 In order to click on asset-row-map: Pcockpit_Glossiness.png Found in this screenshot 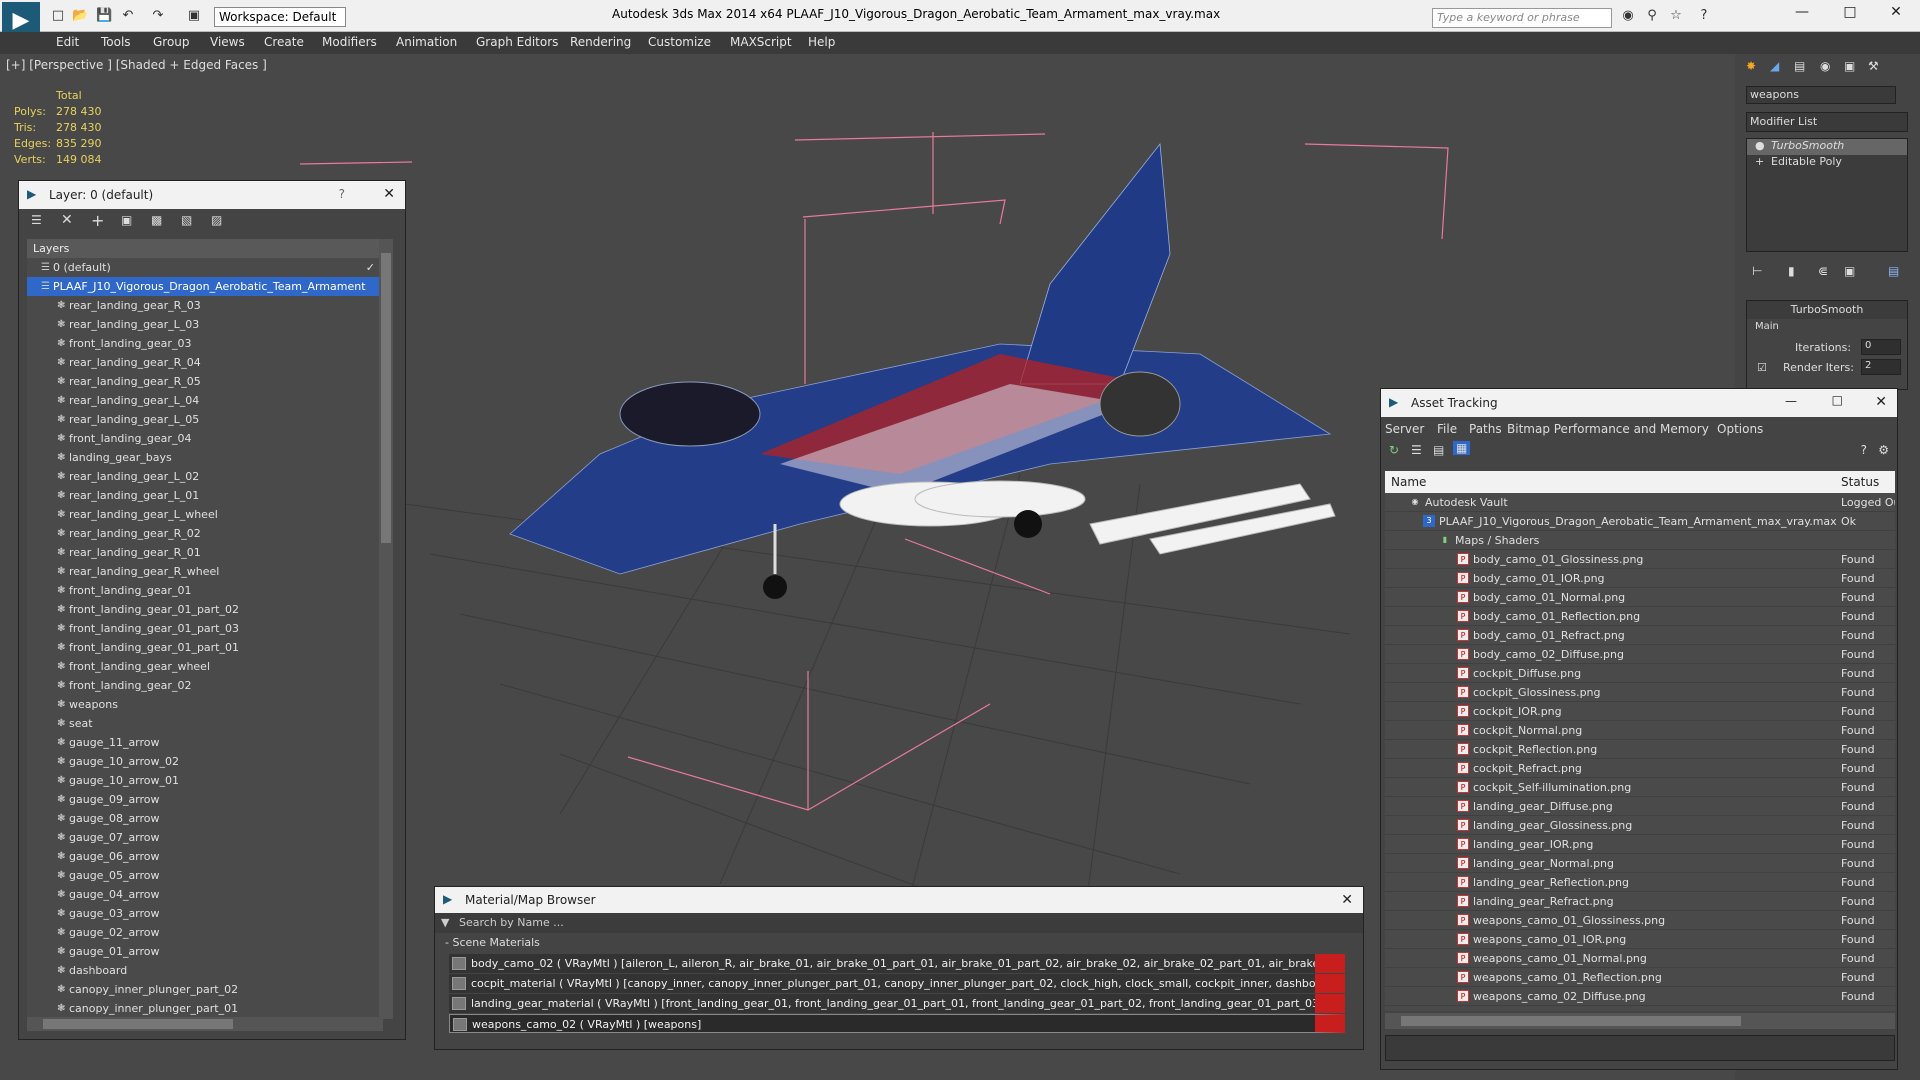, I will do `click(1640, 692)`.